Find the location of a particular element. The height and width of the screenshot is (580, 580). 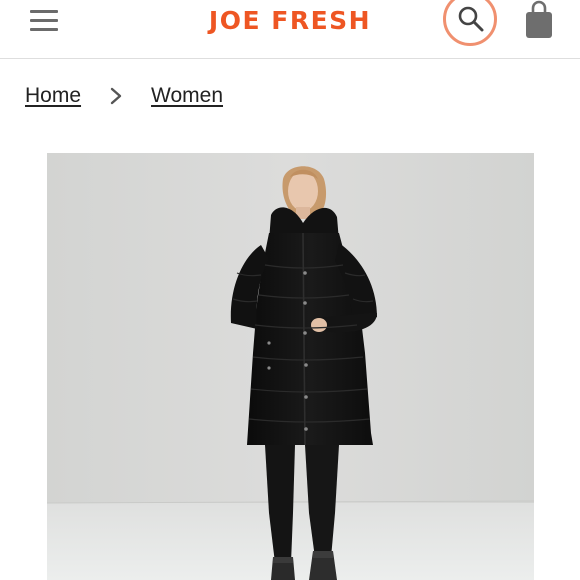

breadcrumb-home-link: Home is located at coordinates (53, 96).